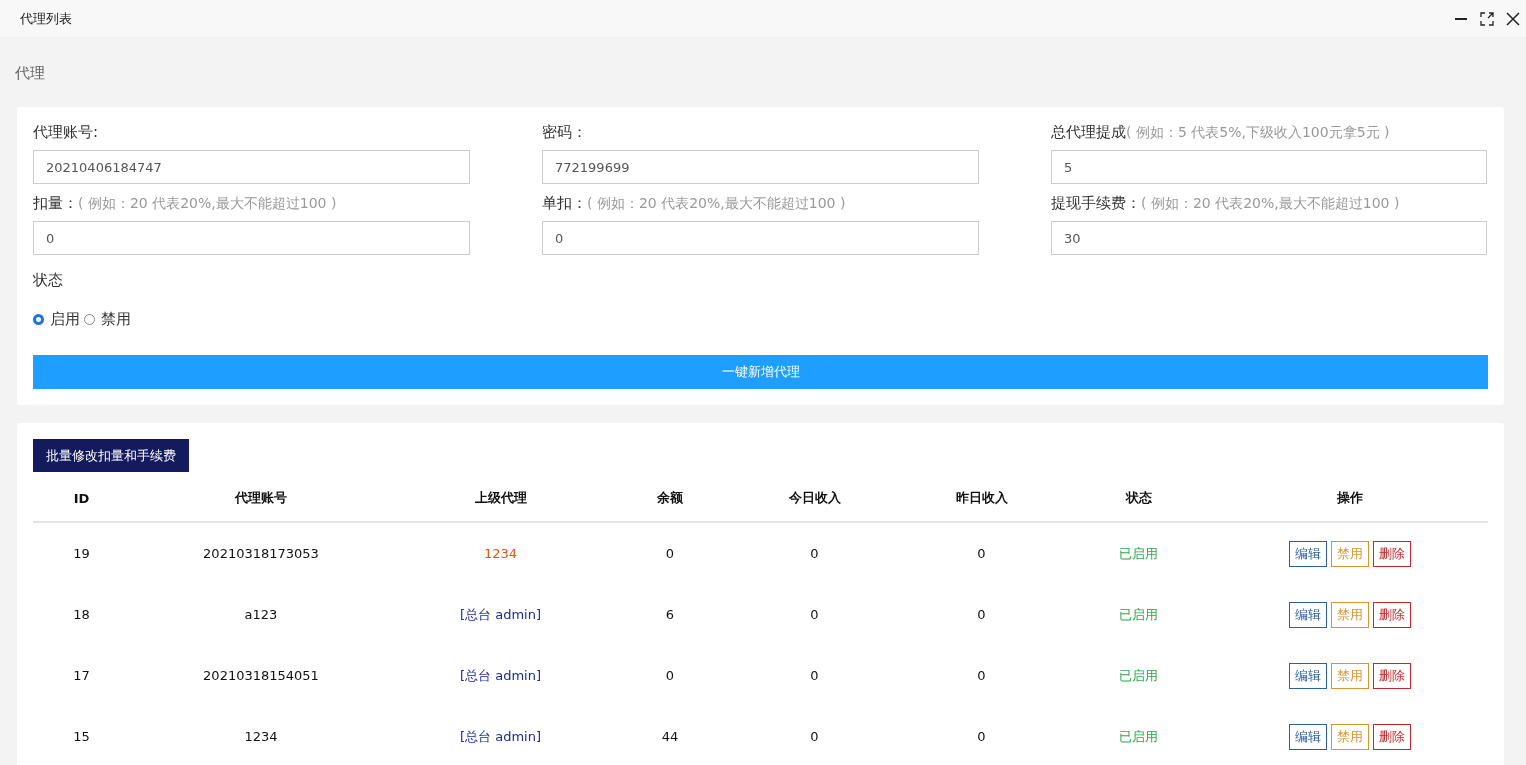 The width and height of the screenshot is (1526, 765). I want to click on status-label: 状态, so click(48, 280).